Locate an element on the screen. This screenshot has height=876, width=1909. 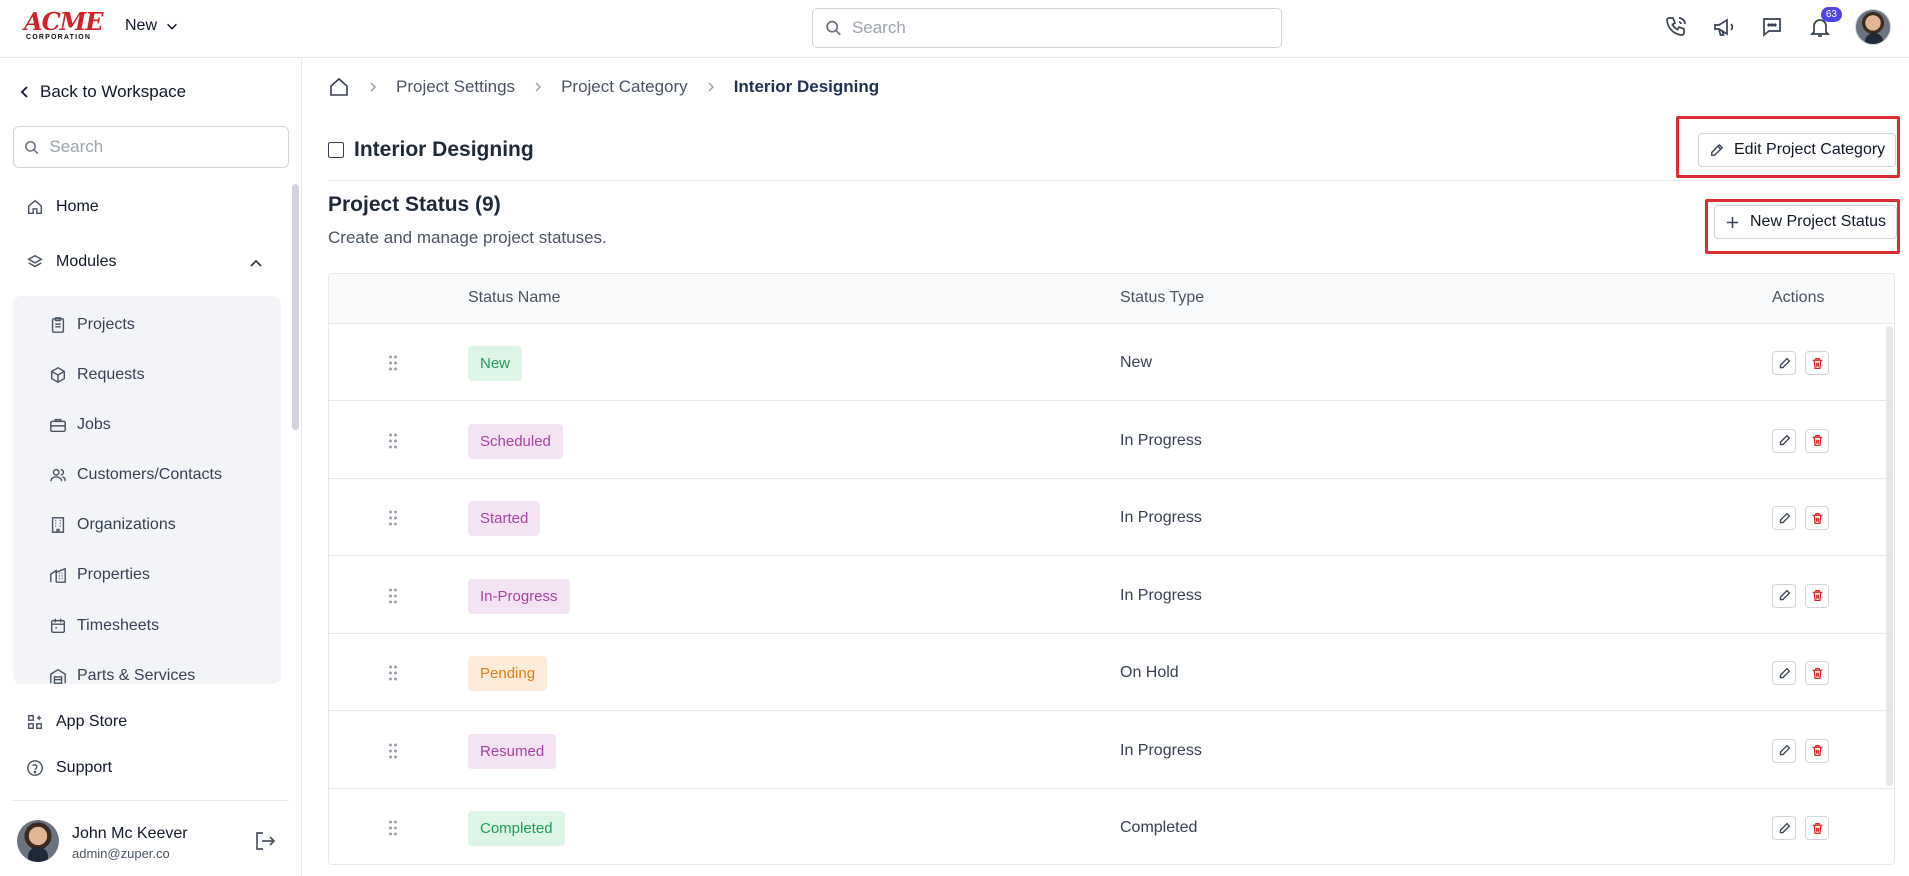
sidebar-item-timesheets: Timesheets is located at coordinates (104, 626).